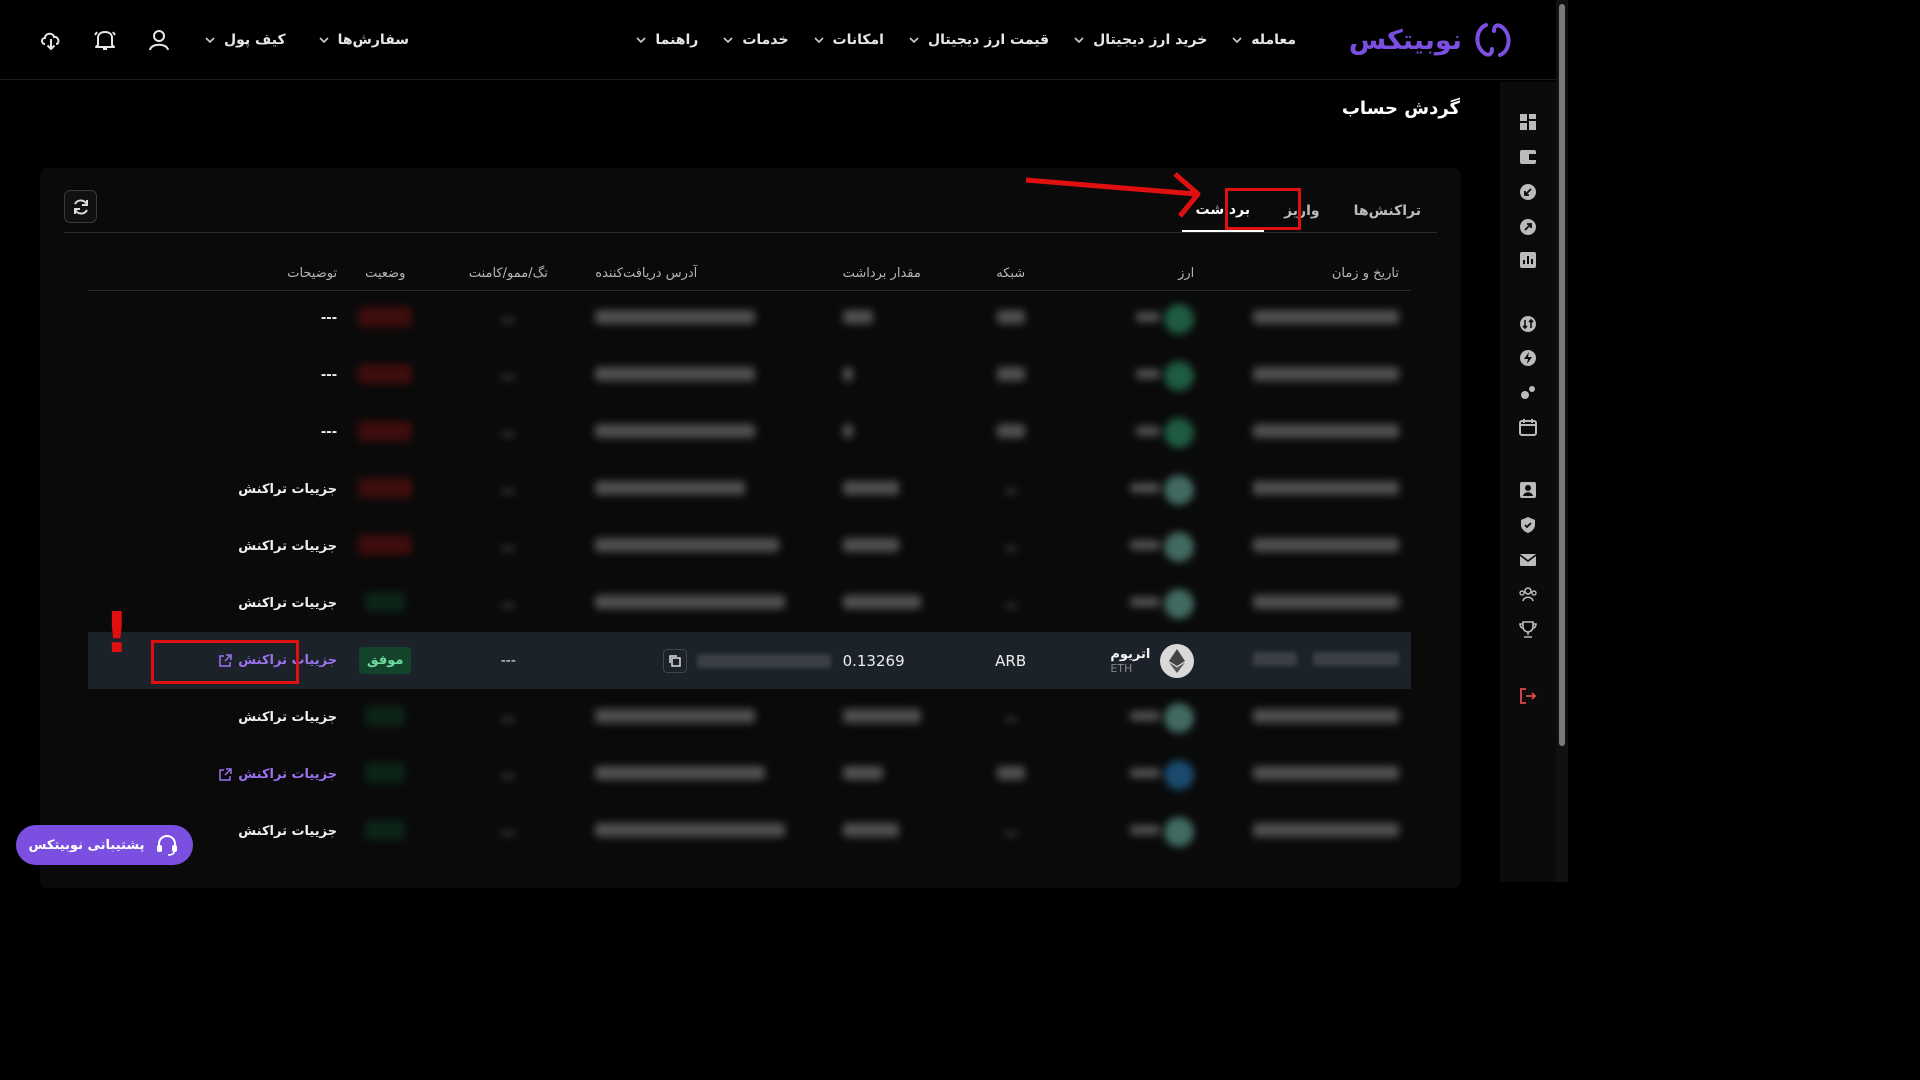 The image size is (1920, 1080). I want to click on report-chart-icon, so click(1528, 260).